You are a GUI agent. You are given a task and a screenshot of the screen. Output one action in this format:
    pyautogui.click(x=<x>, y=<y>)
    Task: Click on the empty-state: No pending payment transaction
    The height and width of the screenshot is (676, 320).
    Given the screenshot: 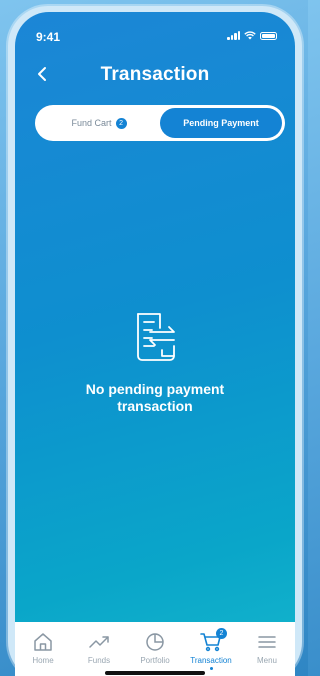 What is the action you would take?
    pyautogui.click(x=155, y=362)
    